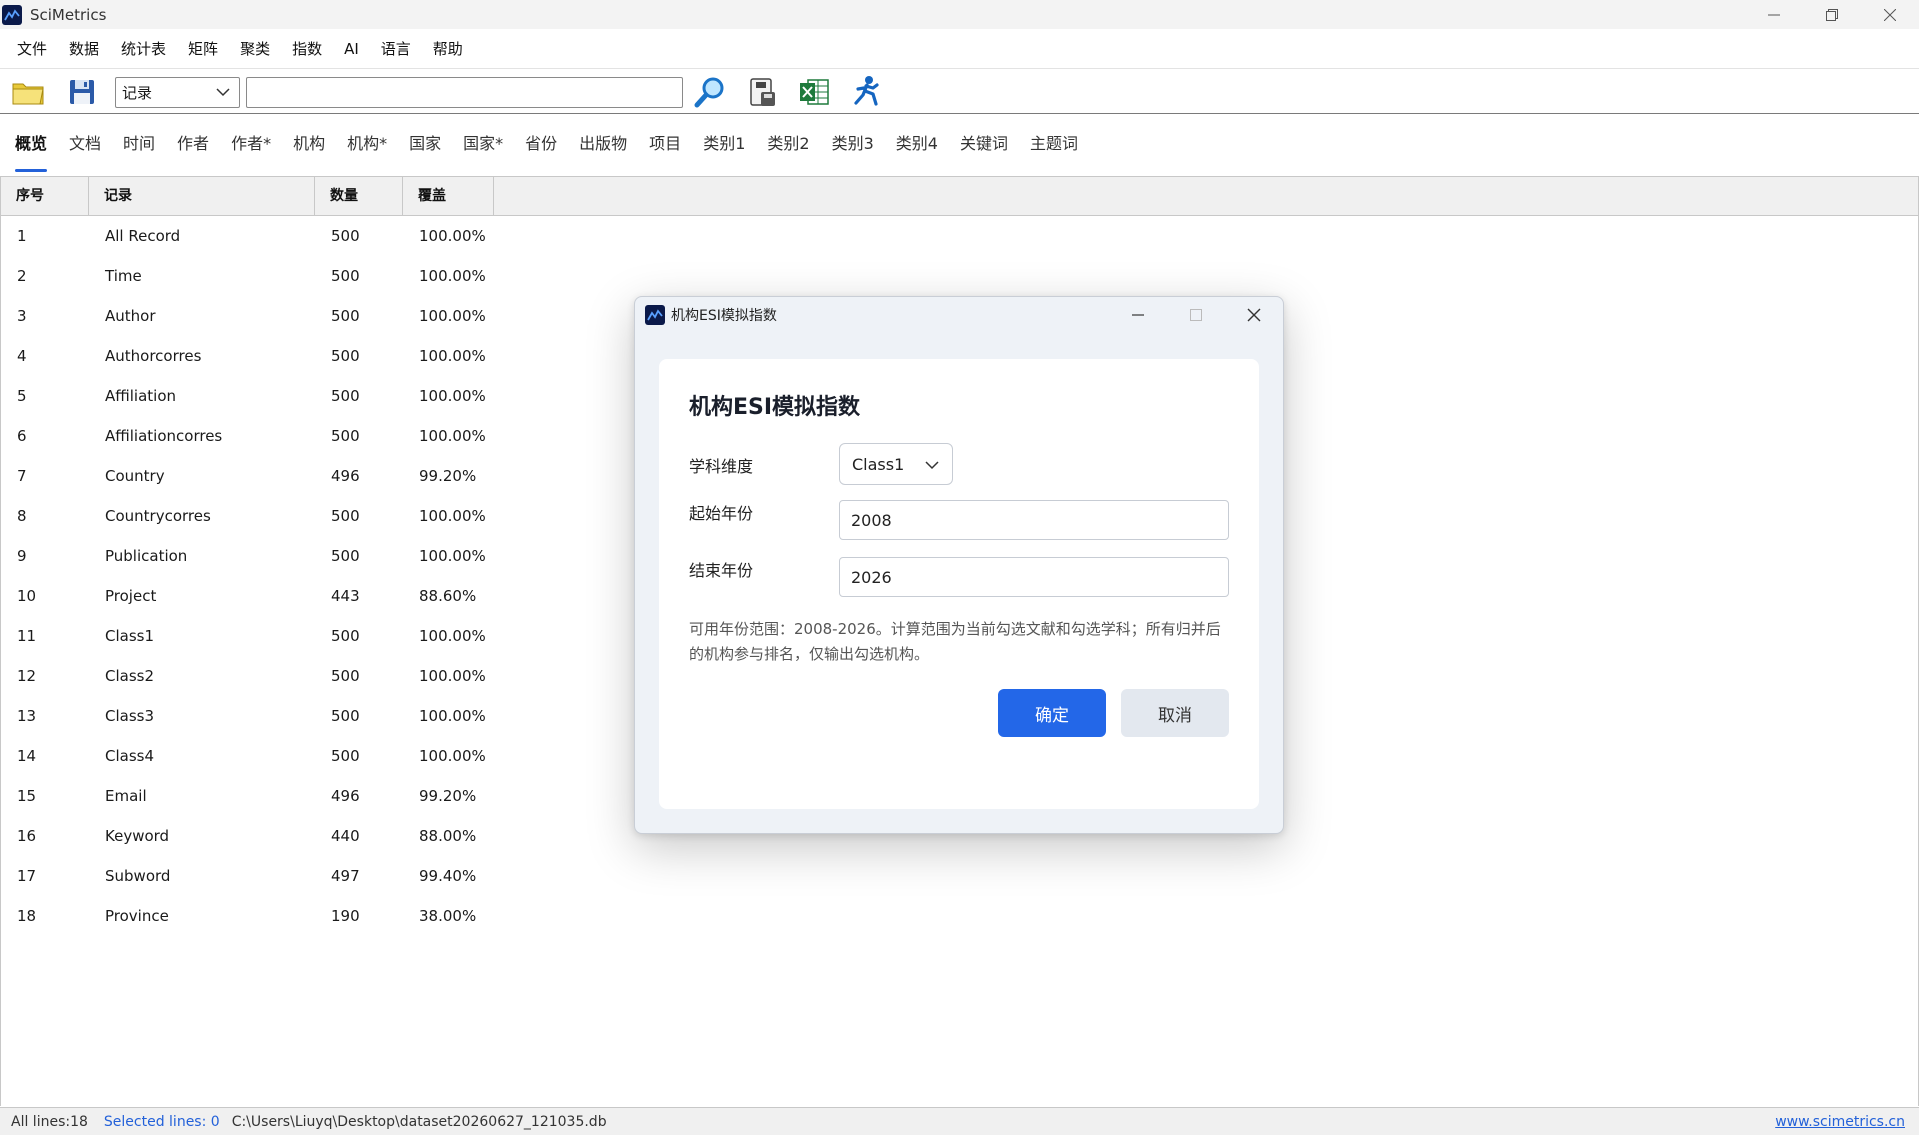 The width and height of the screenshot is (1919, 1135). Describe the element at coordinates (483, 146) in the screenshot. I see `tab-country-star: 国家*` at that location.